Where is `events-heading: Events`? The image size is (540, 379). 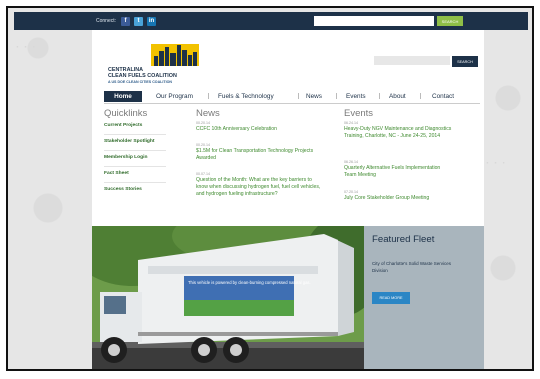 events-heading: Events is located at coordinates (359, 113).